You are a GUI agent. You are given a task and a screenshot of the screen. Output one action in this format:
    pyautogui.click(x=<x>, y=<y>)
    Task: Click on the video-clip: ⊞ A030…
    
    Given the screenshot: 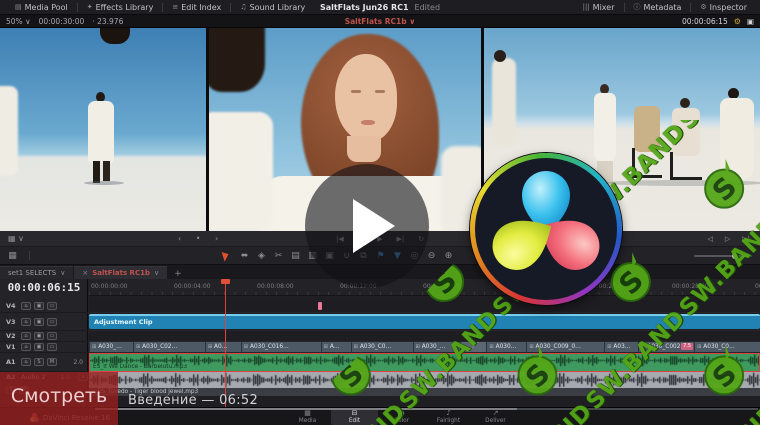 What is the action you would take?
    pyautogui.click(x=506, y=347)
    